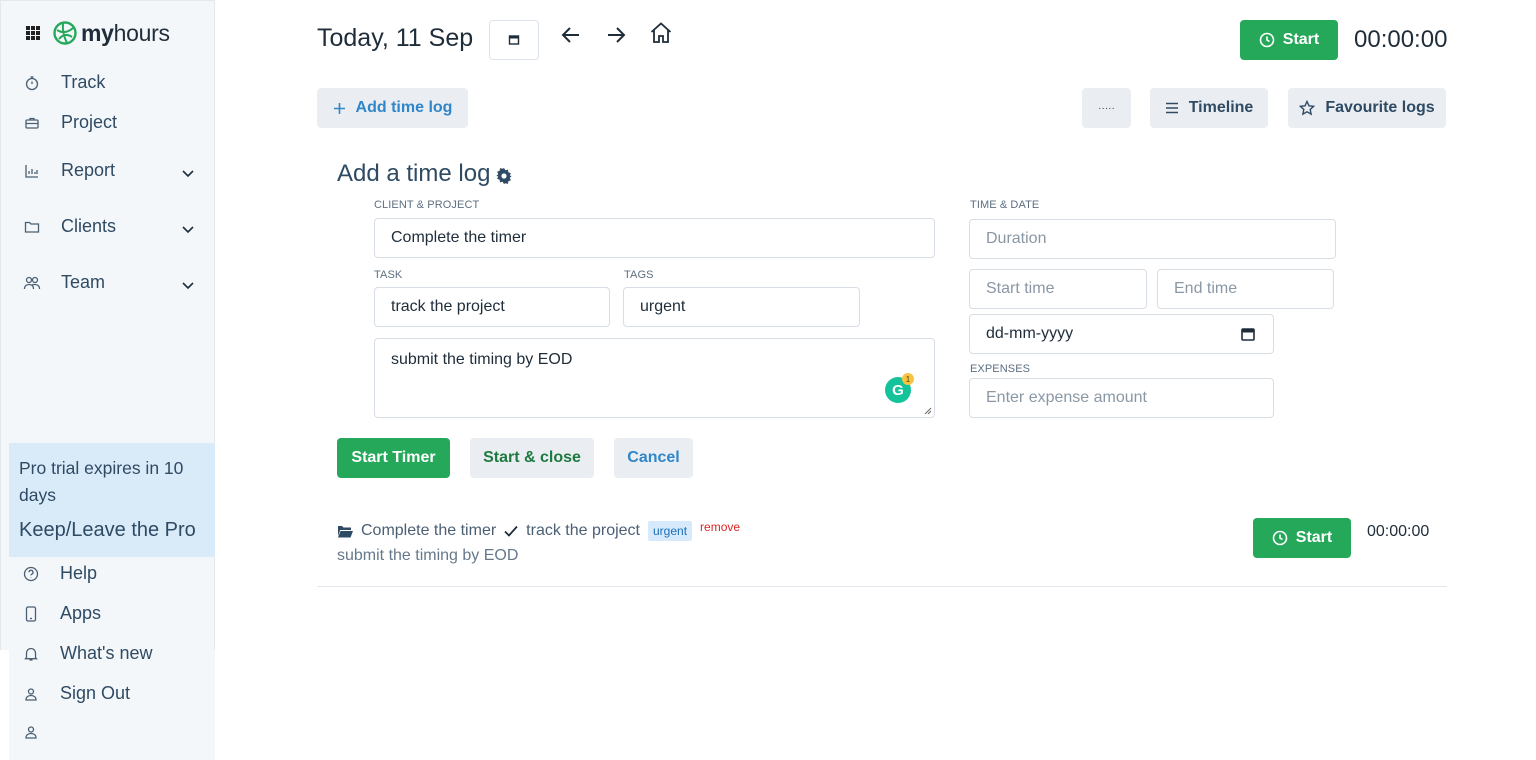 The image size is (1536, 760). I want to click on start-label: Start, so click(1301, 39).